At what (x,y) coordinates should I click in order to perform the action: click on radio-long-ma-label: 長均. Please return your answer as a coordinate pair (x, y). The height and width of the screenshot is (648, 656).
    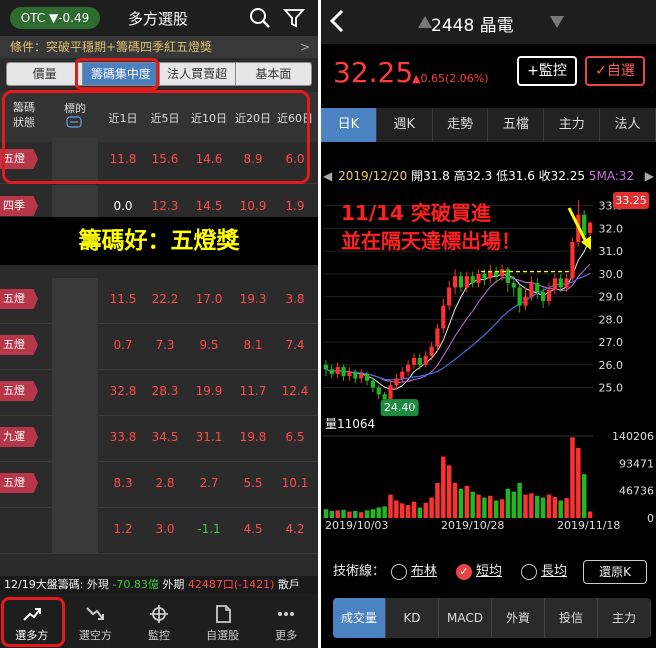
    Looking at the image, I should click on (554, 572).